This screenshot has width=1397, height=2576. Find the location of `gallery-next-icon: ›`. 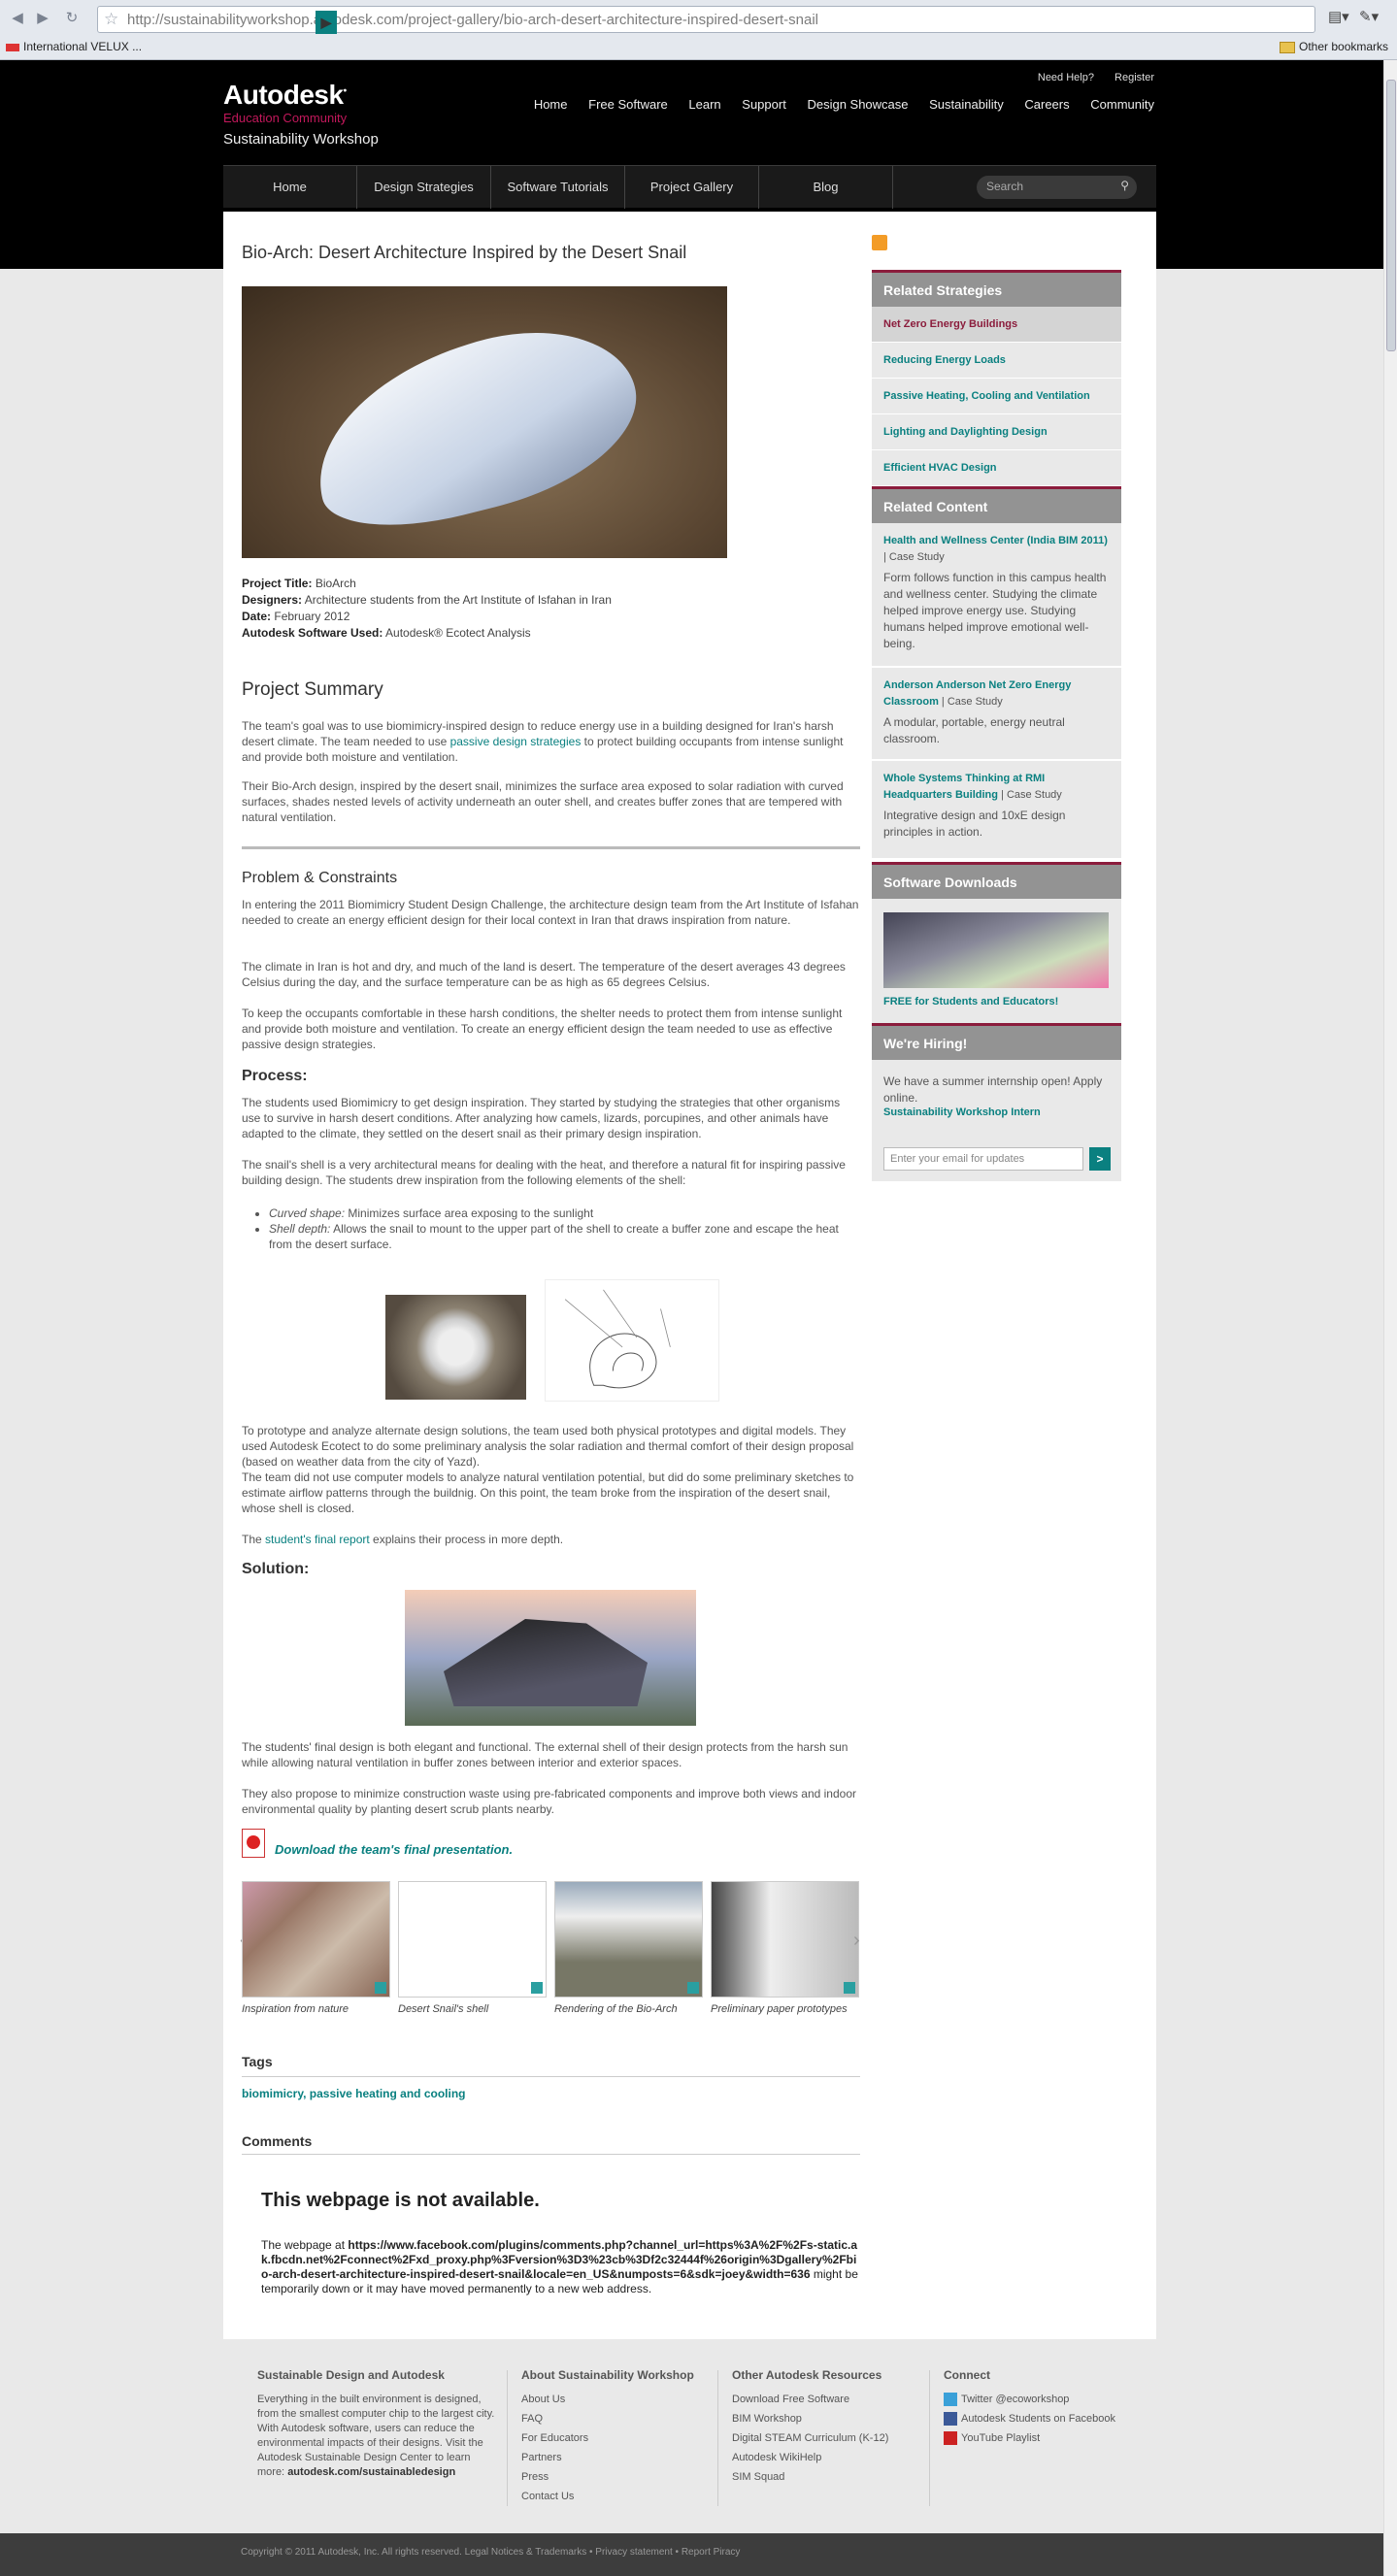

gallery-next-icon: › is located at coordinates (856, 1941).